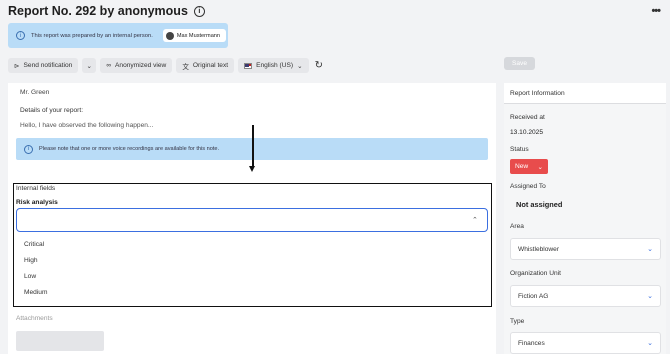 The image size is (670, 354). What do you see at coordinates (539, 249) in the screenshot?
I see `area-value: Whistleblower` at bounding box center [539, 249].